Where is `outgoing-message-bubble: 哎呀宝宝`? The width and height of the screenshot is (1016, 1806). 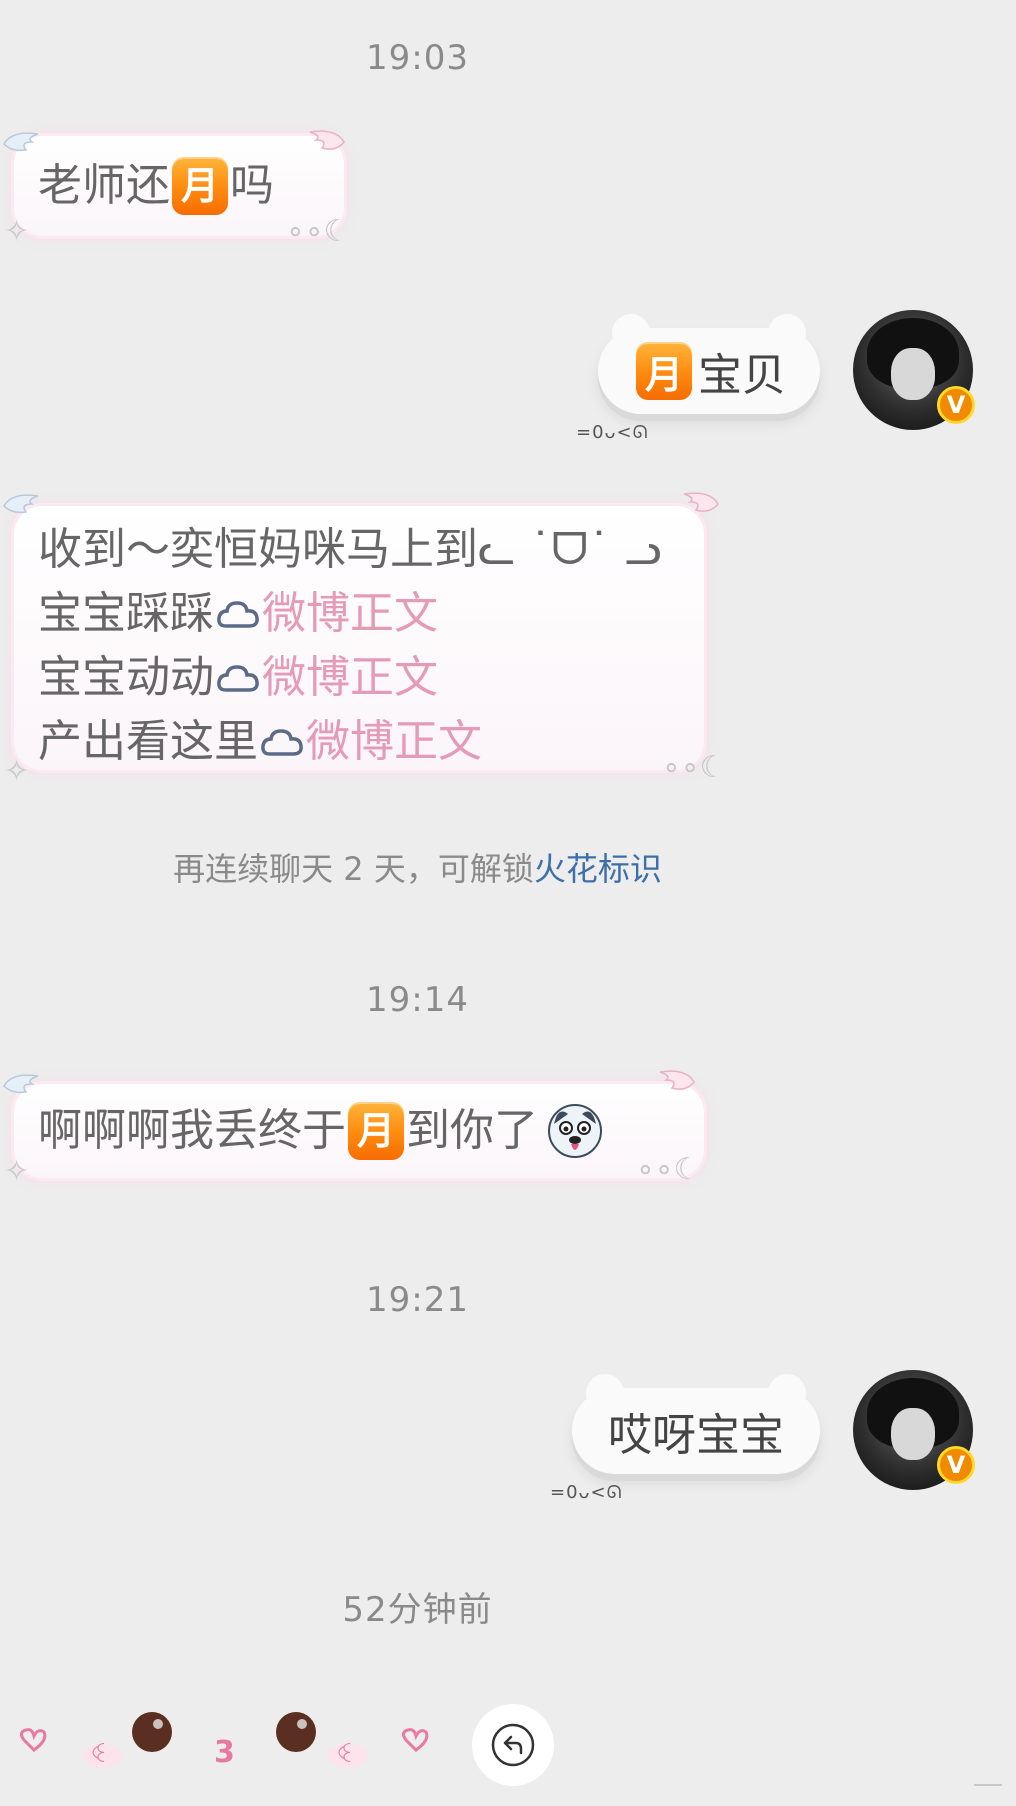
outgoing-message-bubble: 哎呀宝宝 is located at coordinates (696, 1424).